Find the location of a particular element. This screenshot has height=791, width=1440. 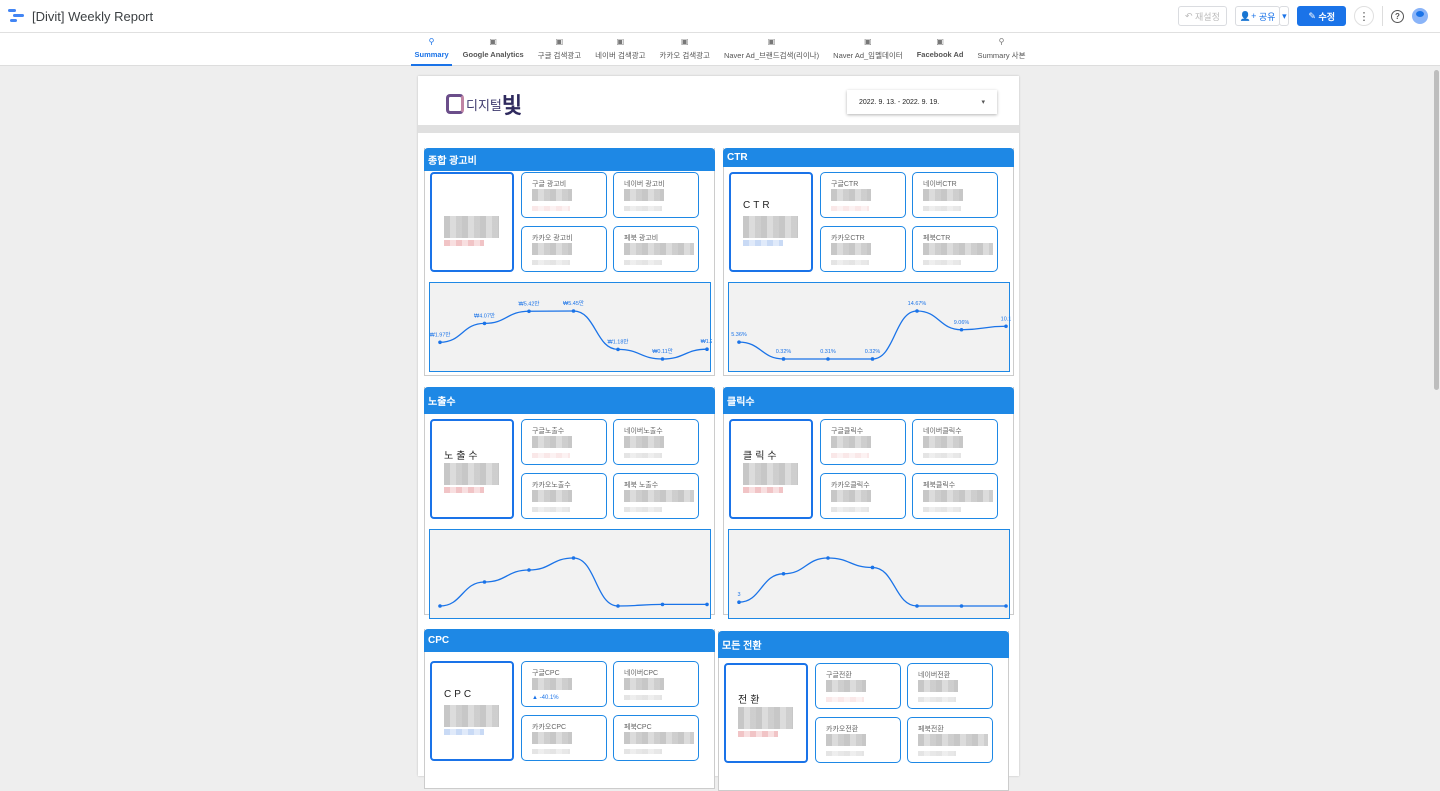

scorecard-card: 구글전환 is located at coordinates (858, 686).